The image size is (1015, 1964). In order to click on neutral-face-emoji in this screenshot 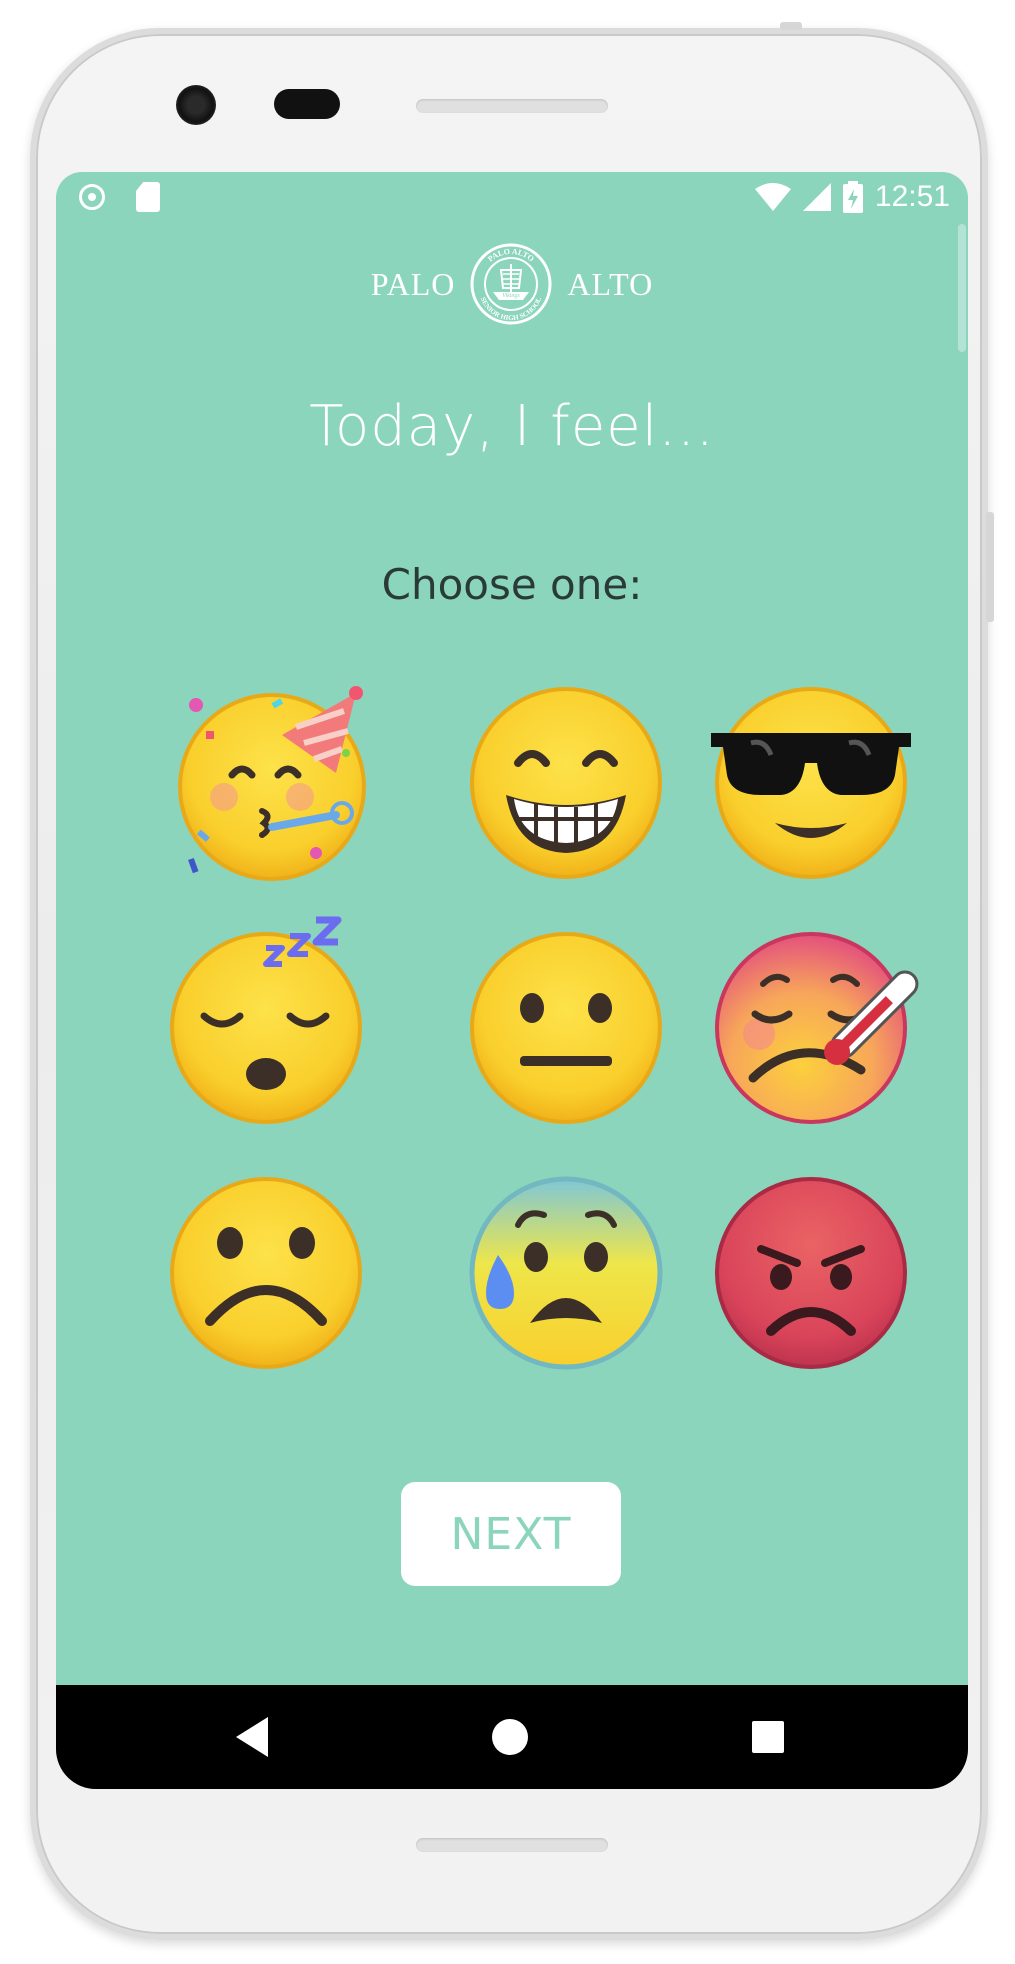, I will do `click(566, 1028)`.